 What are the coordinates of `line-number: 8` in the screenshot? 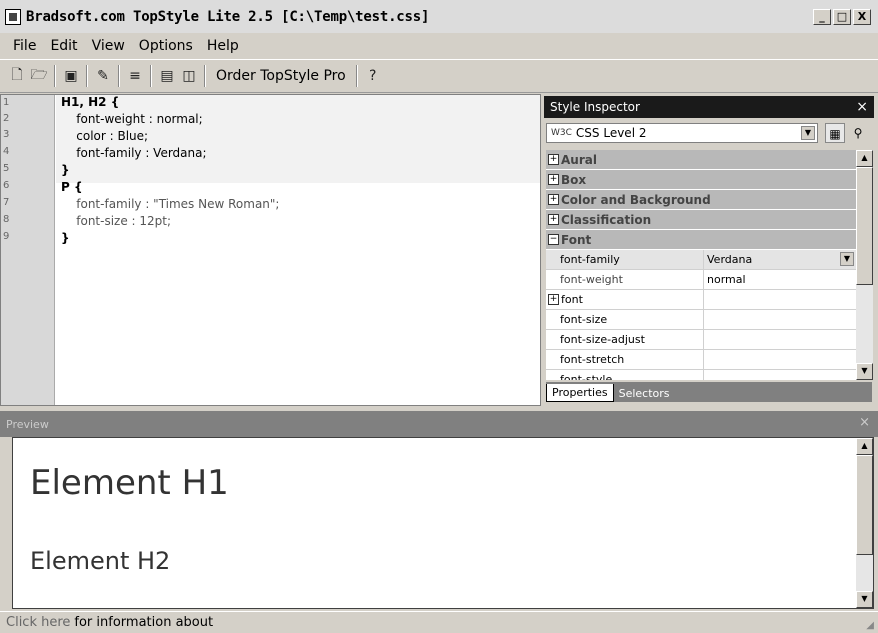 It's located at (6, 219).